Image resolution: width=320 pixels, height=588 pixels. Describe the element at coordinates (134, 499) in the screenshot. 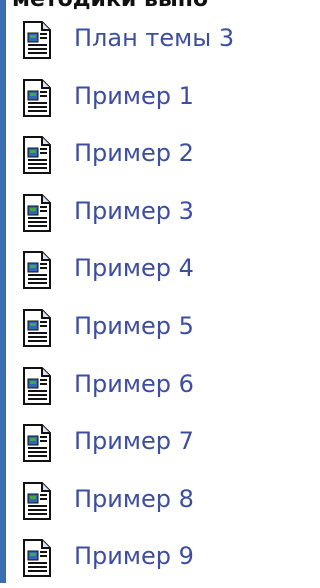

I see `document-link: Пример 8` at that location.